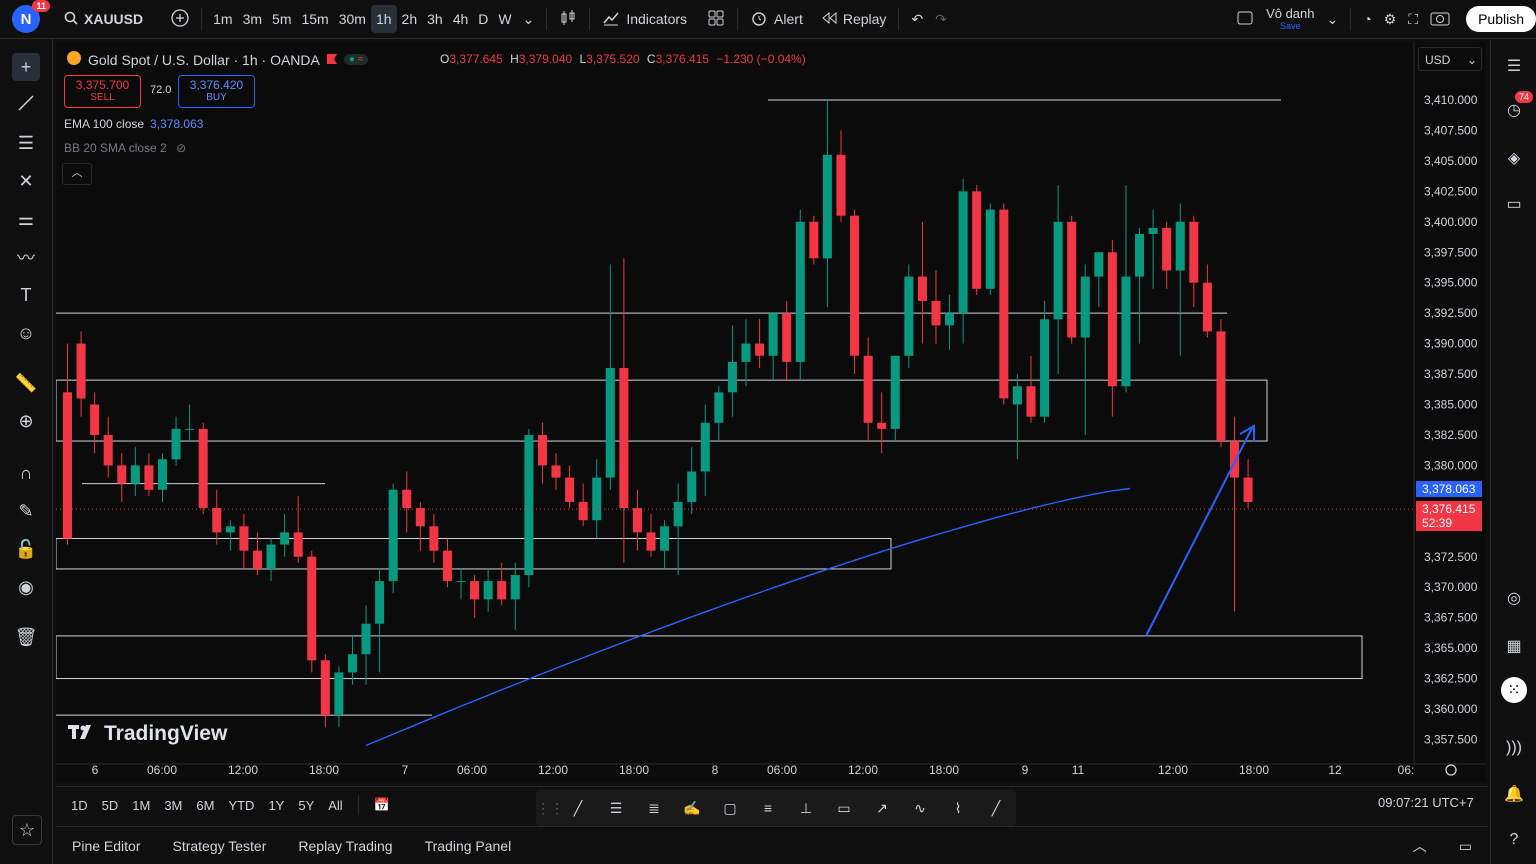 Image resolution: width=1536 pixels, height=864 pixels. I want to click on forecast-tool: ⚌, so click(26, 219).